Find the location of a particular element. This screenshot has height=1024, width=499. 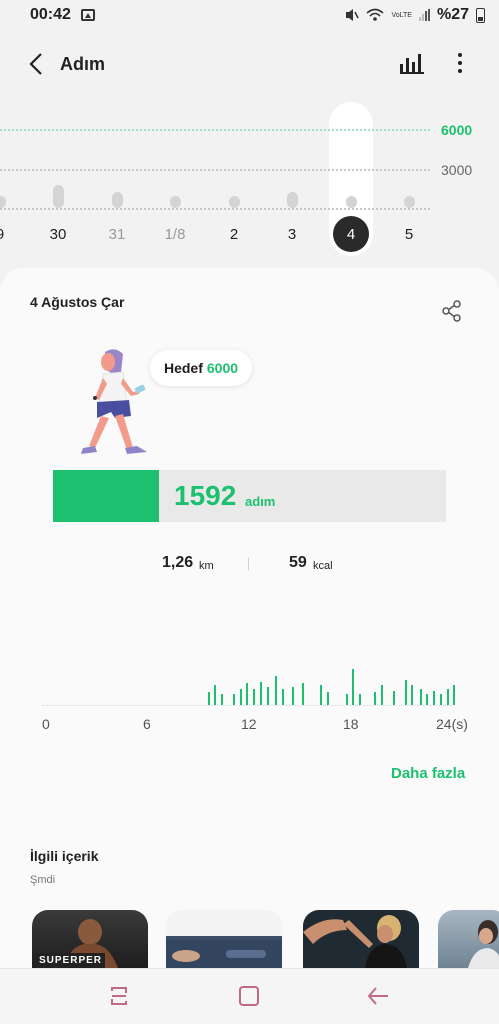

hour-axis-label: 12 is located at coordinates (249, 724).